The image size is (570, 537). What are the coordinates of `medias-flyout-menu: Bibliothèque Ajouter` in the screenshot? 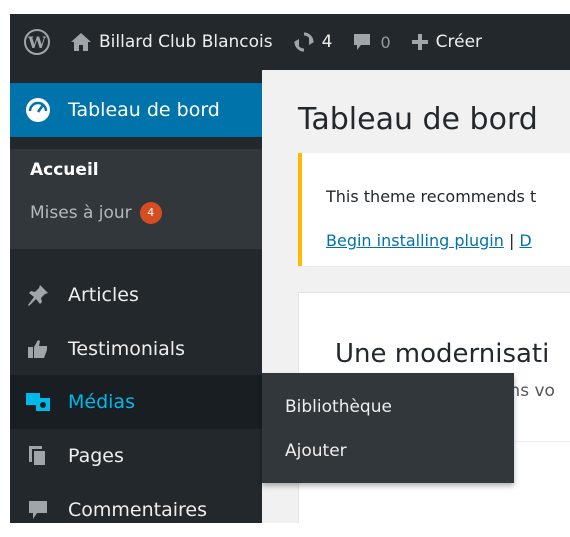 It's located at (388, 428).